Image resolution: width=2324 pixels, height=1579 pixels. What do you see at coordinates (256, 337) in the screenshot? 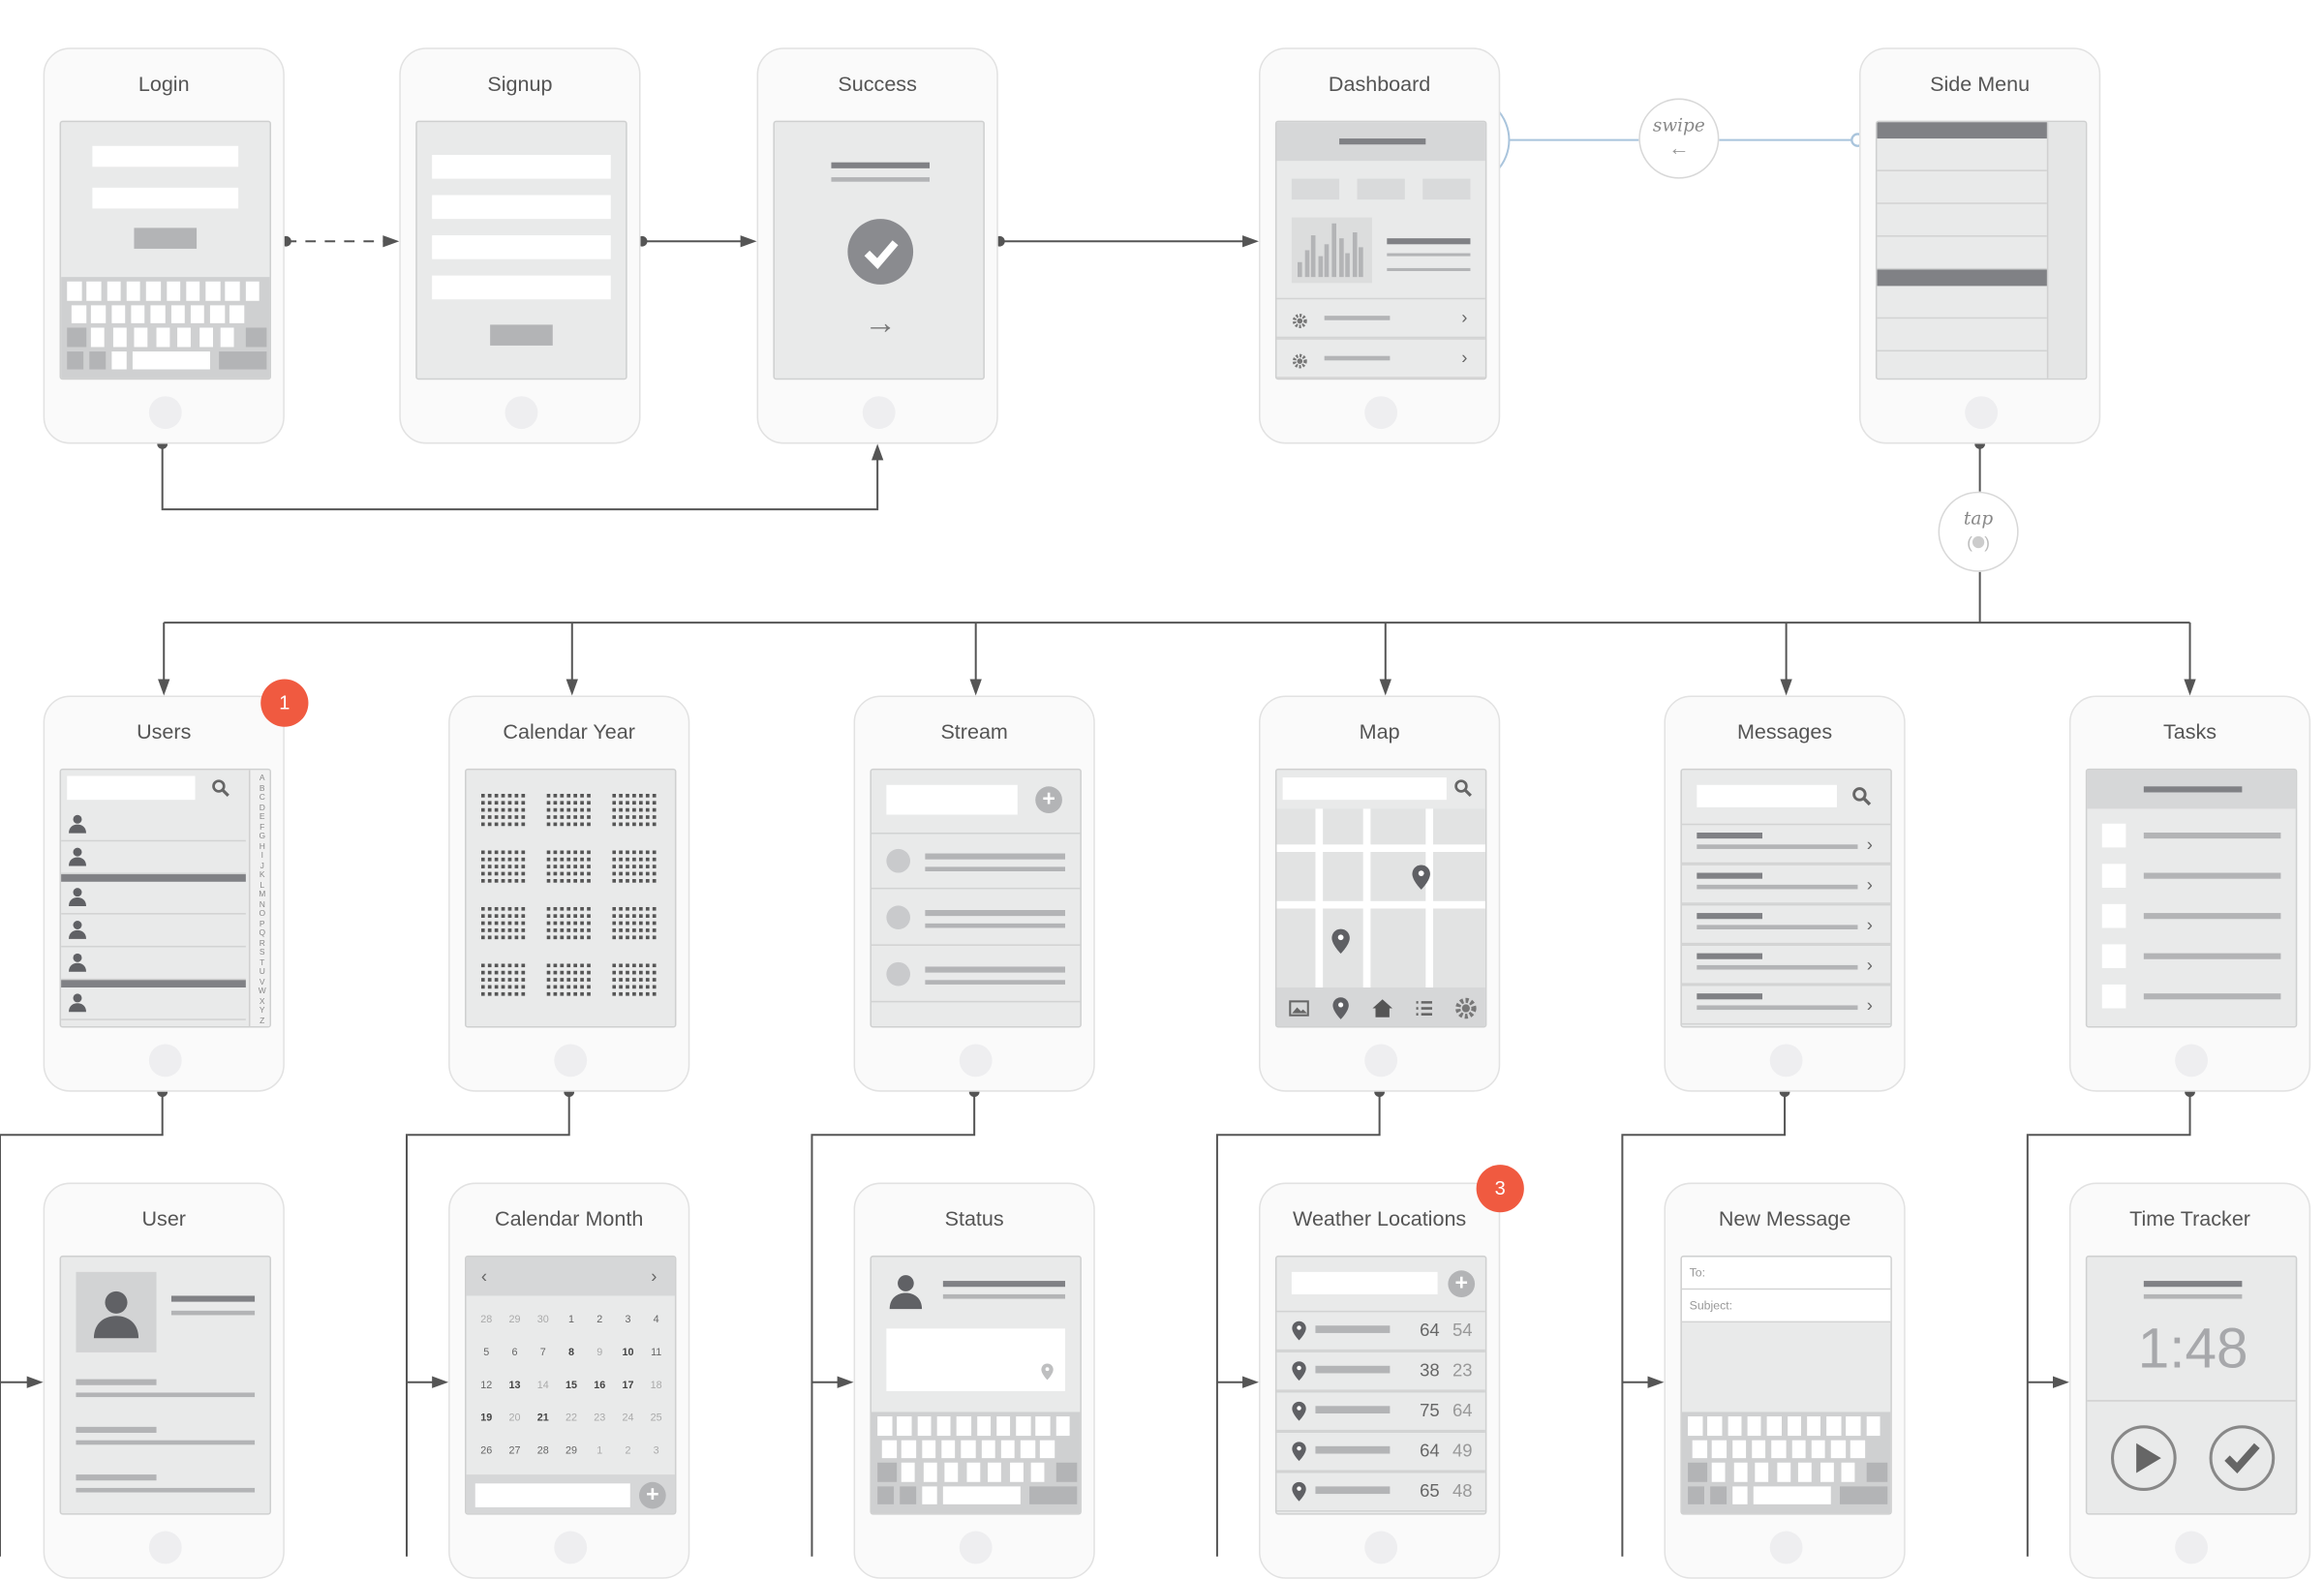
I see `delete-key` at bounding box center [256, 337].